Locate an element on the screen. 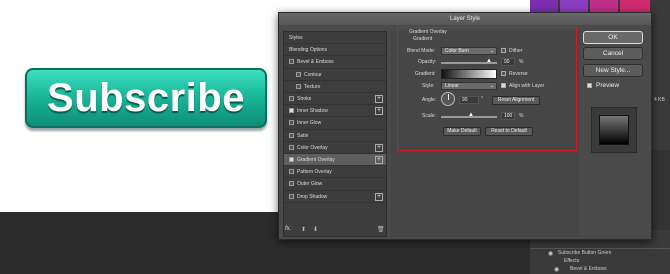  styles-header: Styles is located at coordinates (335, 38).